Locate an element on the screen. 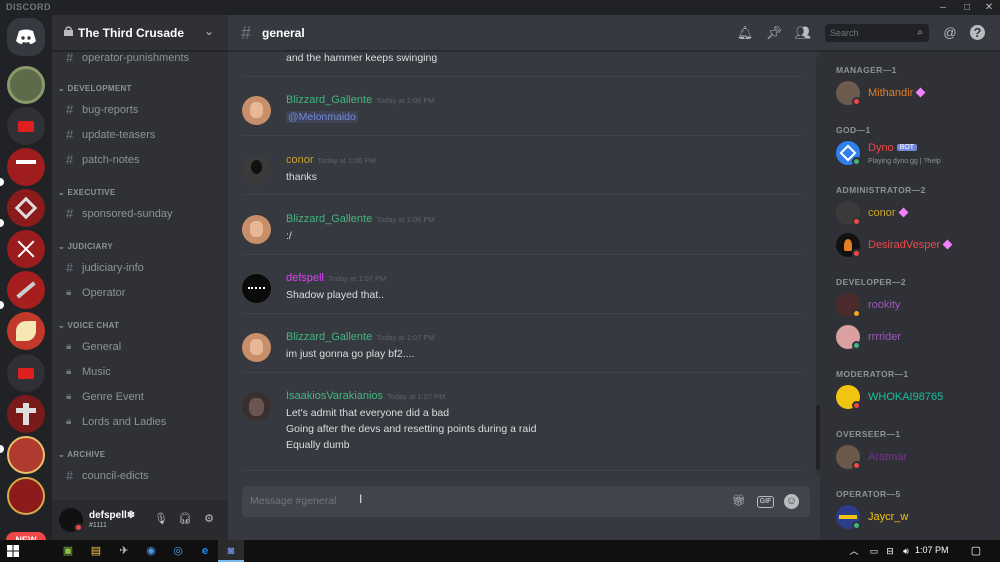  gif-icon: GIF is located at coordinates (765, 502).